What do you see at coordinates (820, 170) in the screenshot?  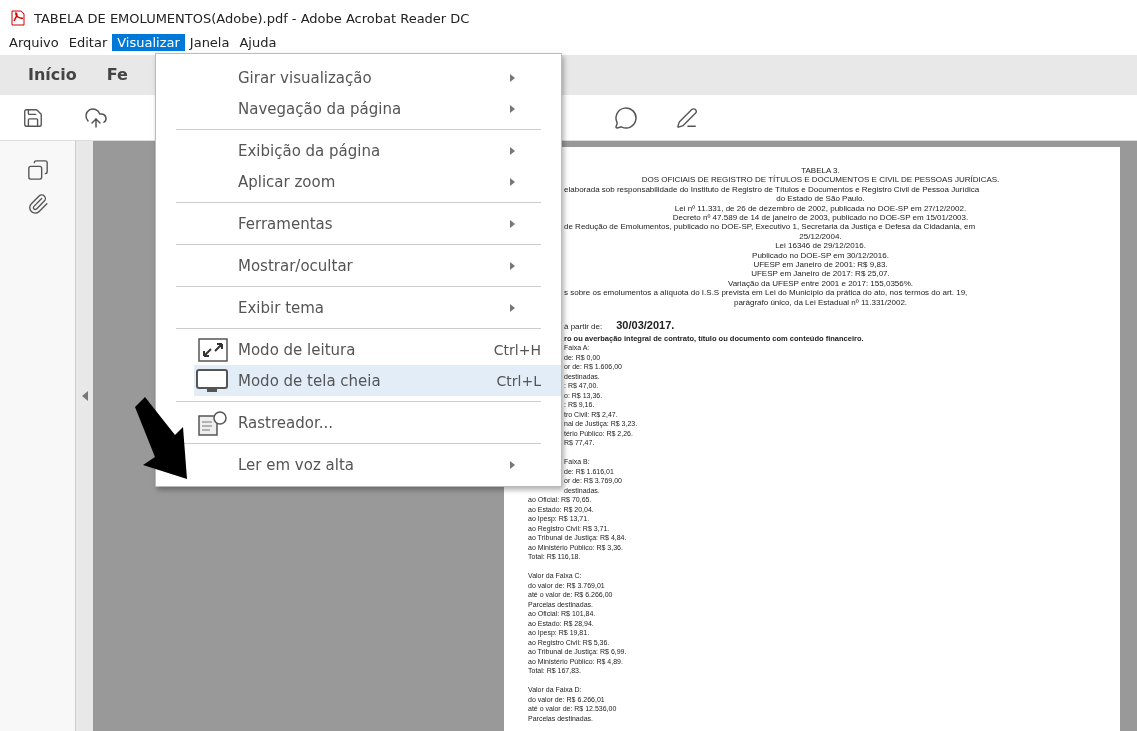 I see `document-text: TABELA 3.` at bounding box center [820, 170].